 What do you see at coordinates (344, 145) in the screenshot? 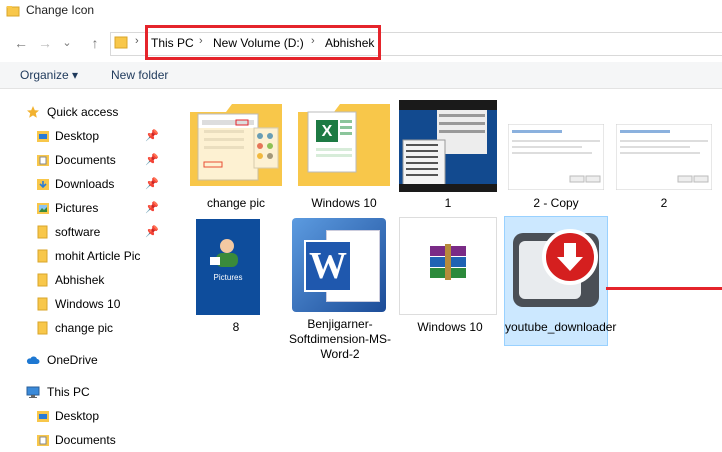
I see `excel-folder-icon: X` at bounding box center [344, 145].